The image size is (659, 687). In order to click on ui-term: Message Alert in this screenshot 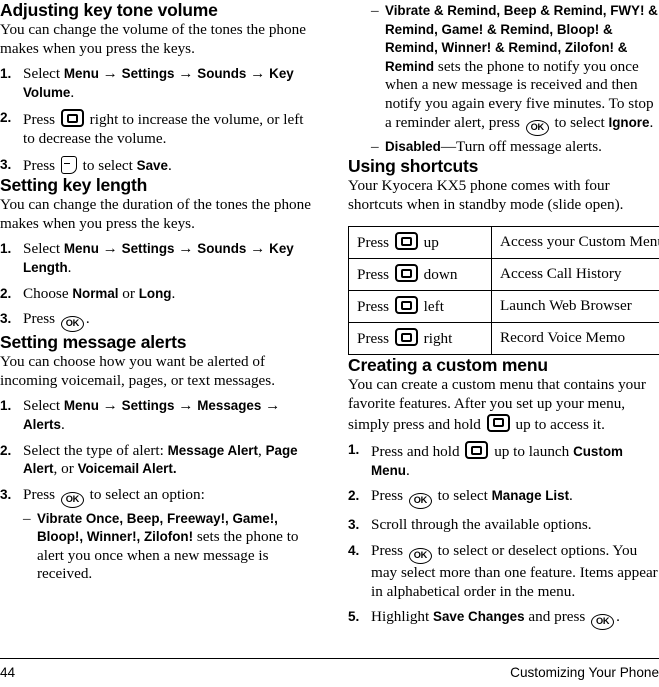, I will do `click(212, 450)`.